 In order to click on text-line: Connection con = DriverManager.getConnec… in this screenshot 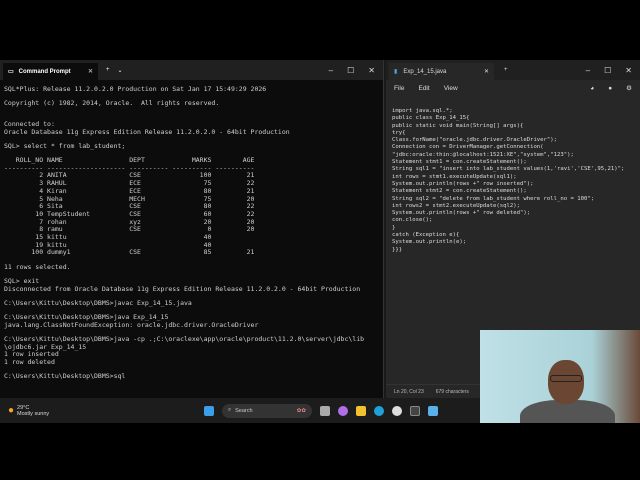, I will do `click(468, 147)`.